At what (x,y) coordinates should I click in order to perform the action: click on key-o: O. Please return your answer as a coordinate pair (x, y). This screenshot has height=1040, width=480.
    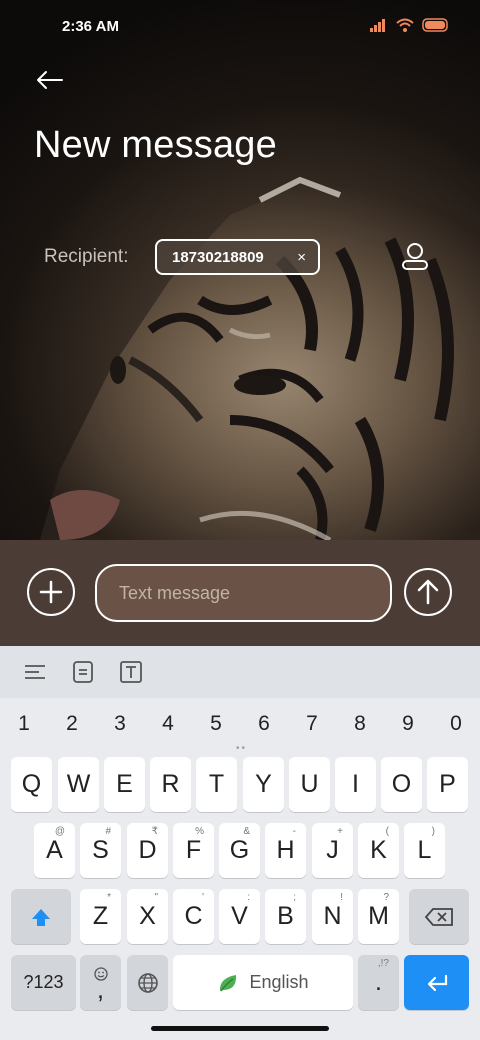
    Looking at the image, I should click on (401, 784).